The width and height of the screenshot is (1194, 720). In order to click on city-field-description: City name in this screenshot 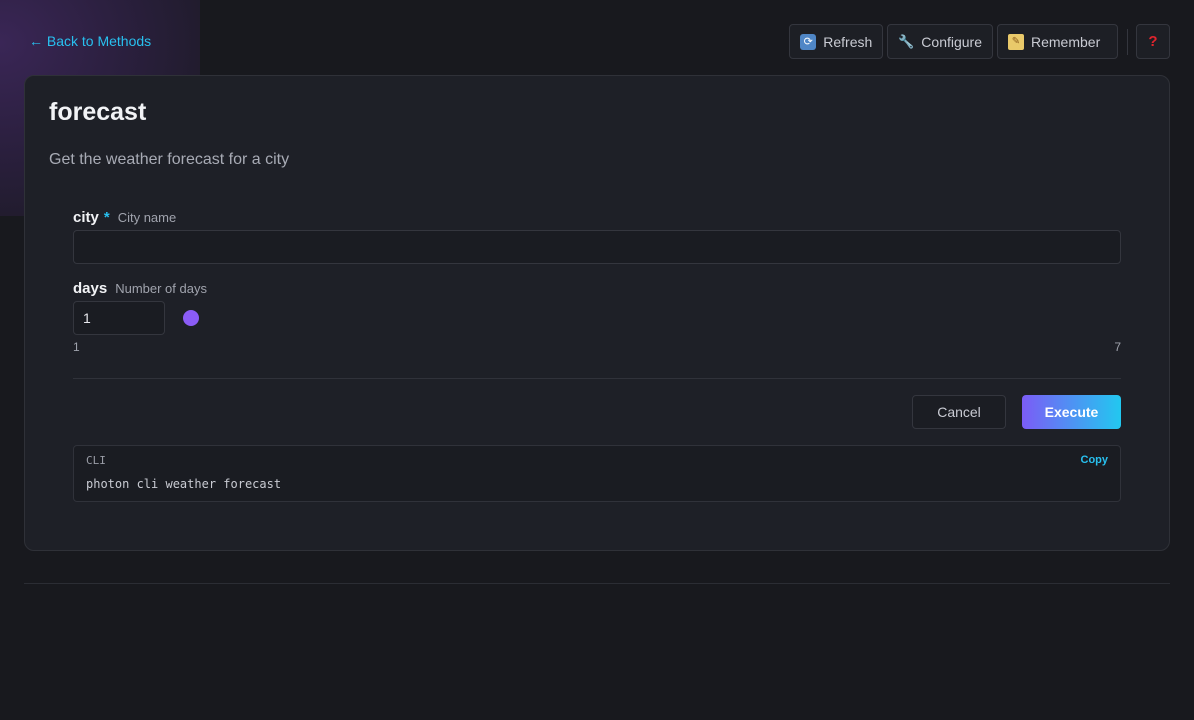, I will do `click(147, 217)`.